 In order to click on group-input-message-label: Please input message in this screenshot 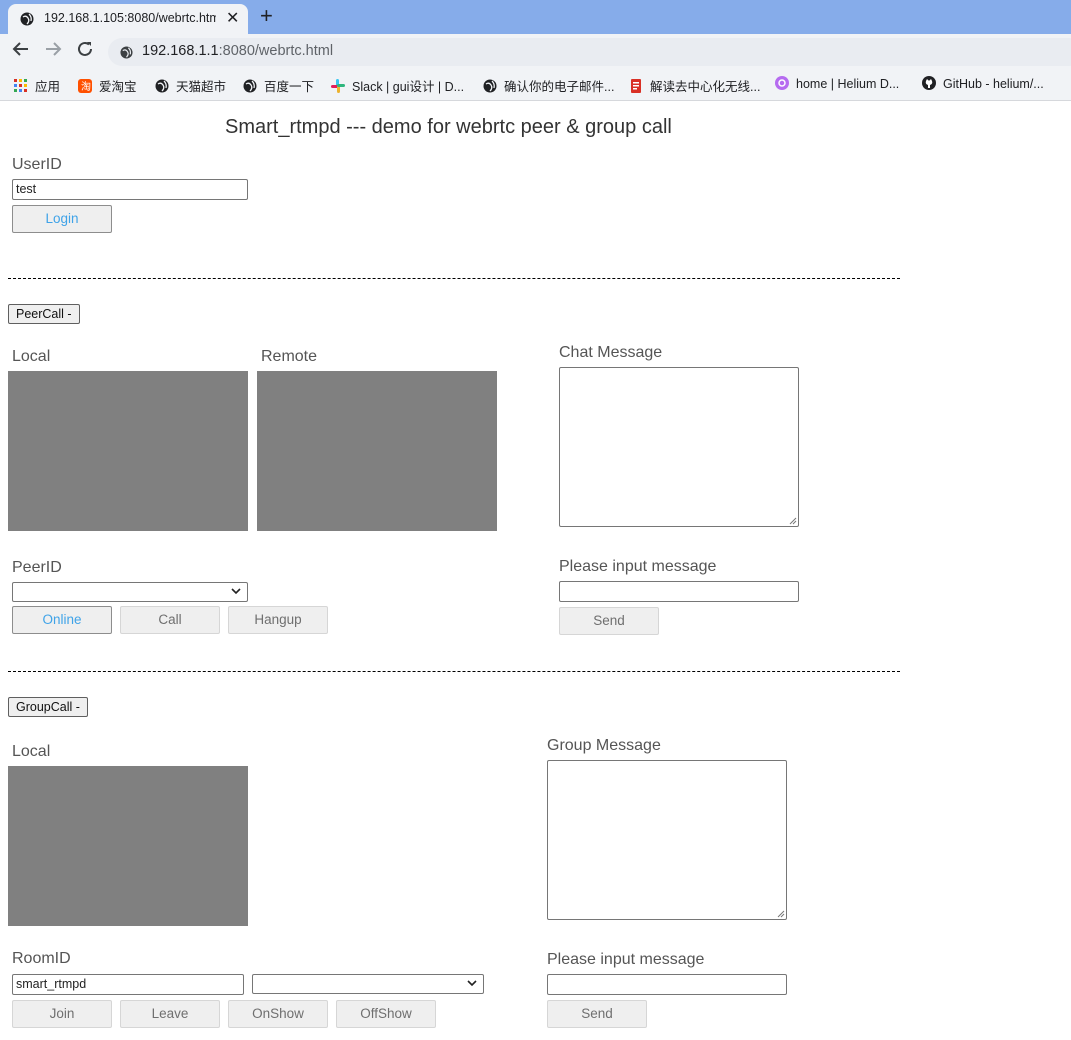, I will do `click(626, 959)`.